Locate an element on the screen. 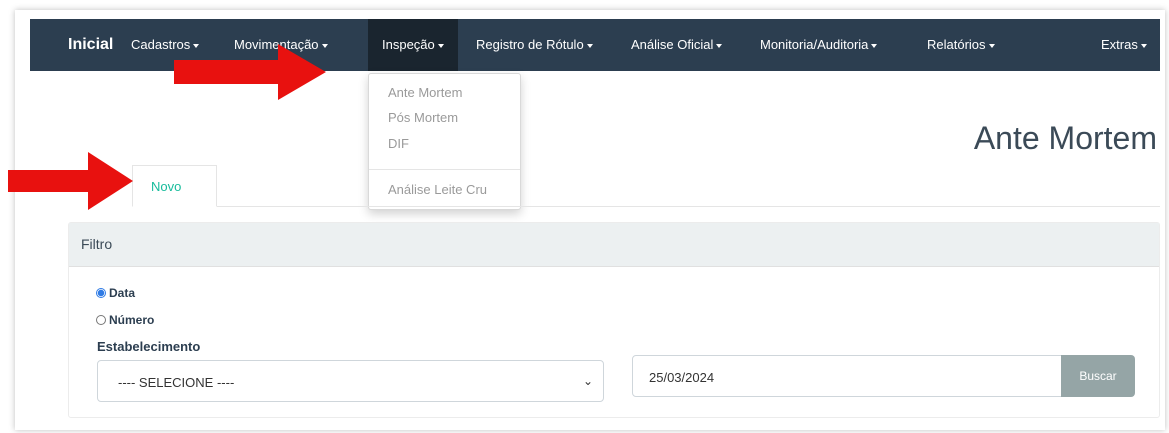 The width and height of the screenshot is (1169, 433). nav-label: Registro de Rótulo is located at coordinates (530, 44).